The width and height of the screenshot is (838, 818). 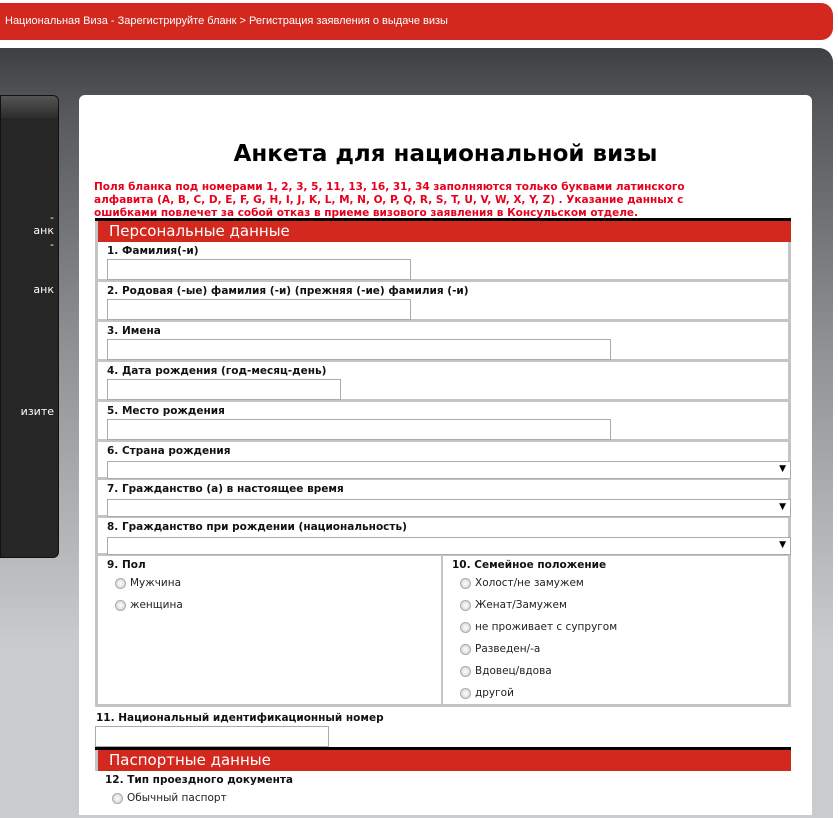 What do you see at coordinates (534, 649) in the screenshot?
I see `marital-option: Разведен/-а` at bounding box center [534, 649].